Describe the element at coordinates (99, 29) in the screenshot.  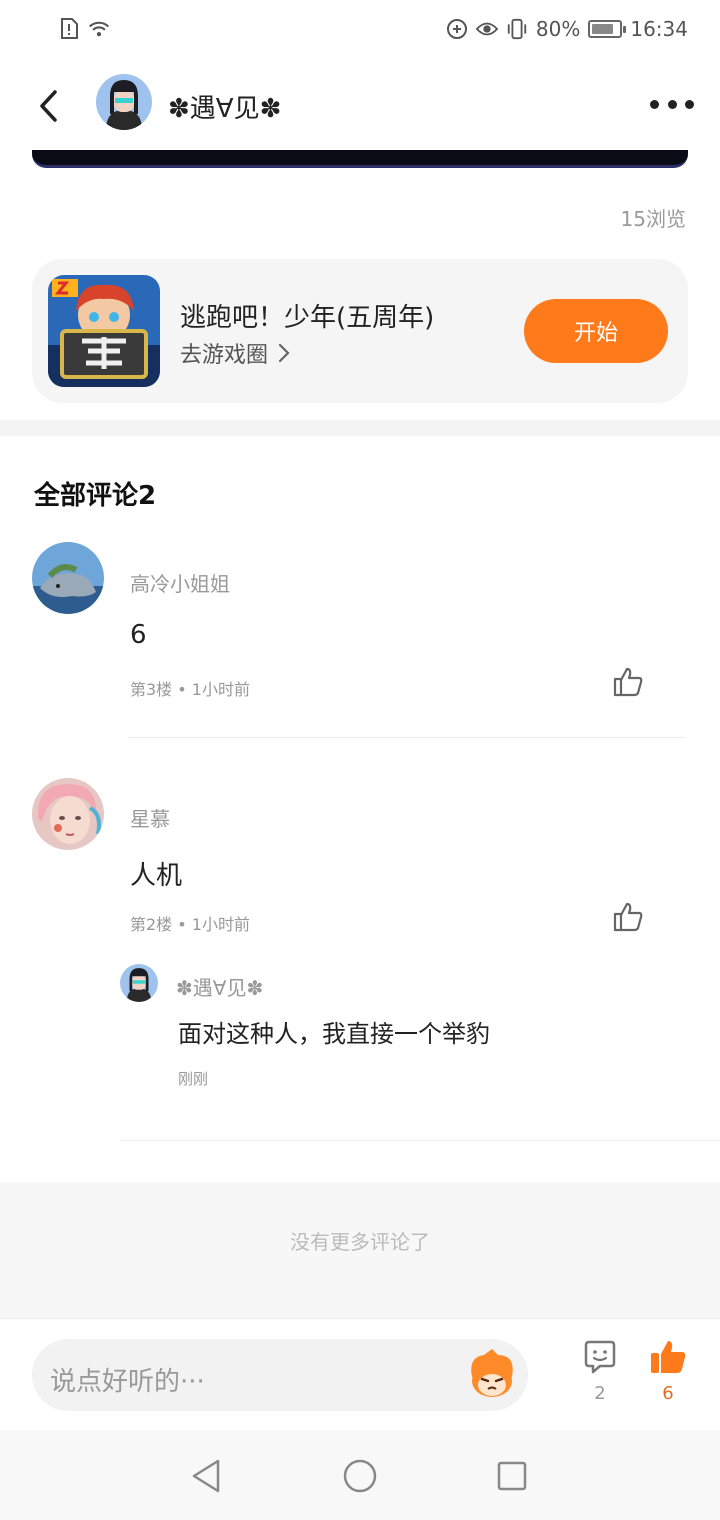
I see `wifi-icon` at that location.